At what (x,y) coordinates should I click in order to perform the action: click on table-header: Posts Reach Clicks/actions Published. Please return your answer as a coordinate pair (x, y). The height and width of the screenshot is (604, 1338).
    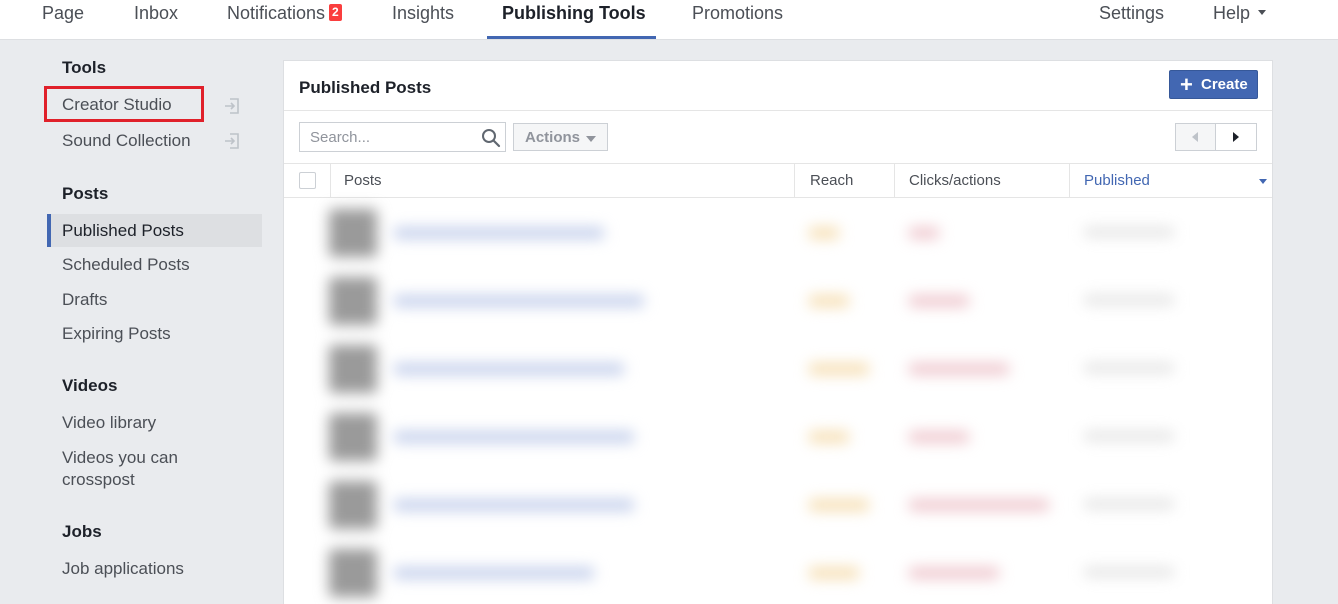
    Looking at the image, I should click on (778, 180).